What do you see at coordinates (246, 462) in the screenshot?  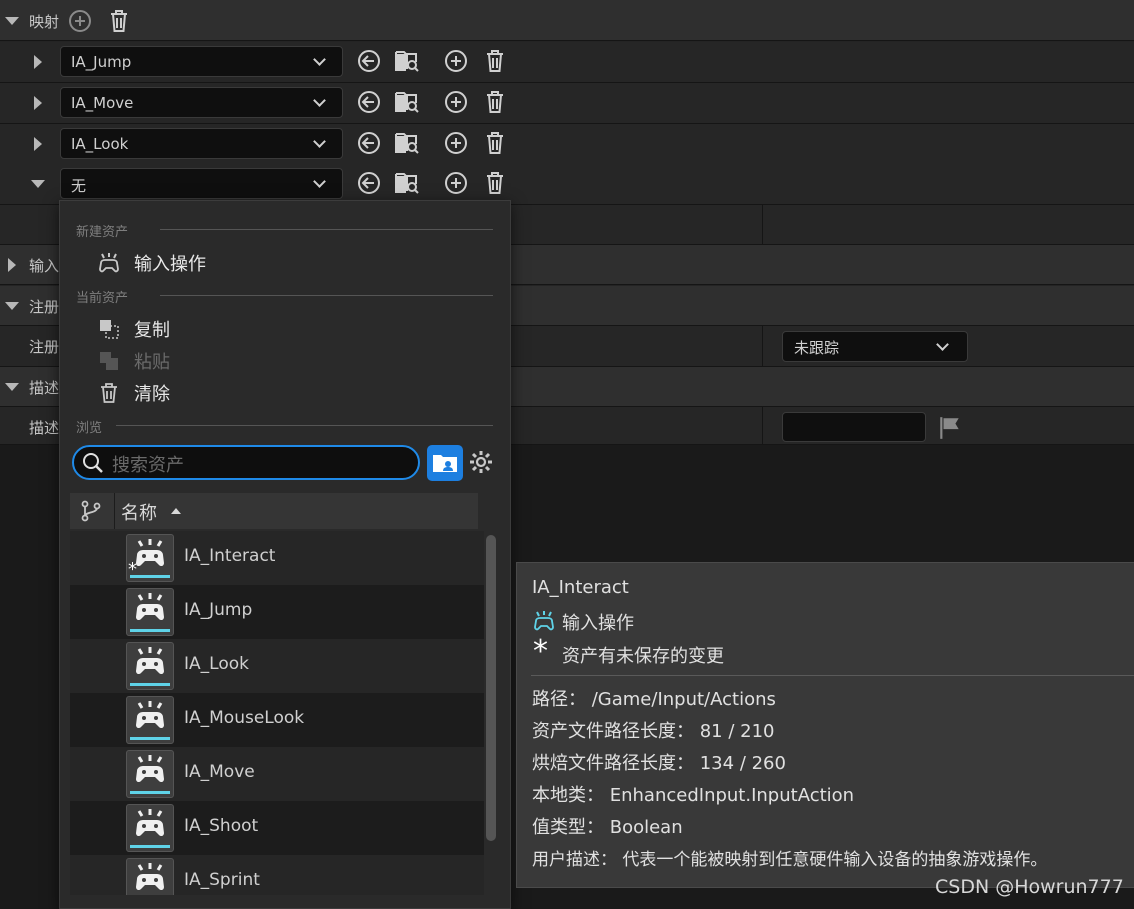 I see `search-input: 搜索资产` at bounding box center [246, 462].